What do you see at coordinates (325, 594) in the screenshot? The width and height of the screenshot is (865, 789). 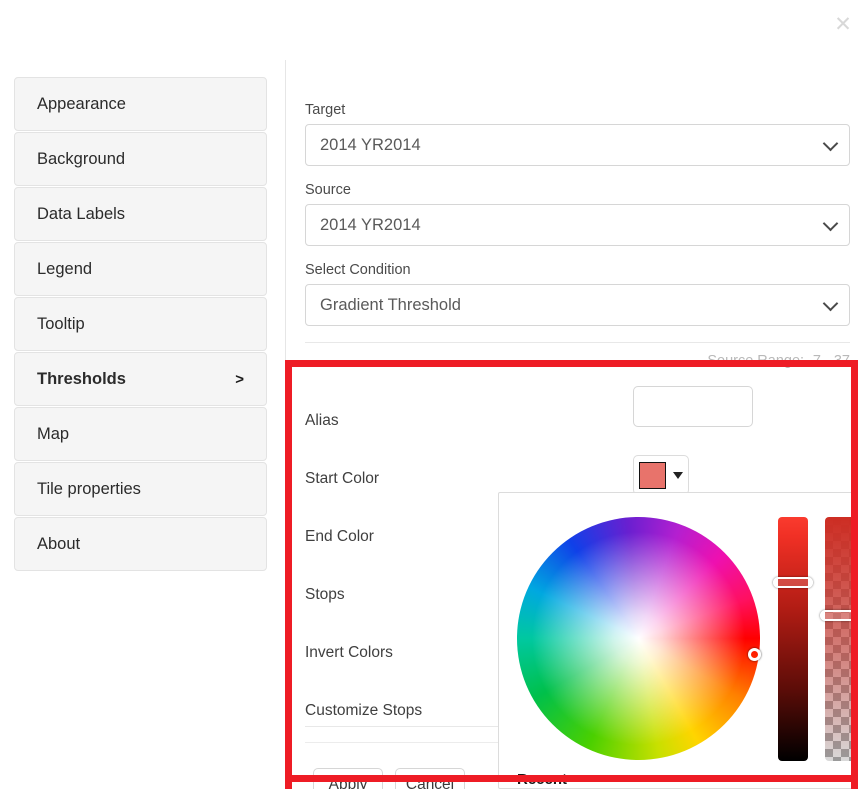 I see `stops-label: Stops` at bounding box center [325, 594].